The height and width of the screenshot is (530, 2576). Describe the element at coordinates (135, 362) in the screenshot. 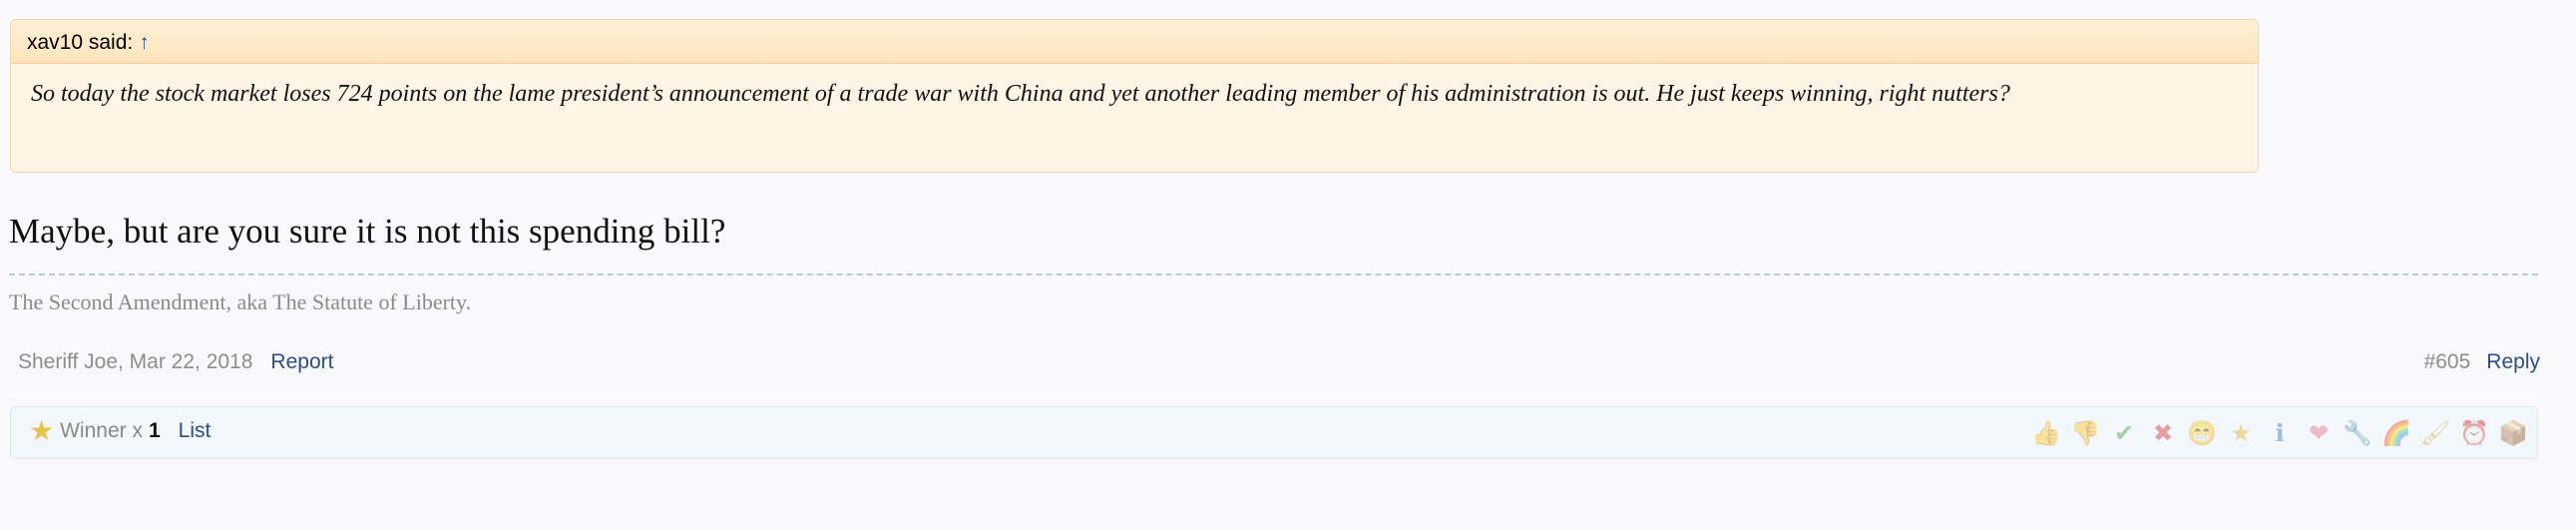

I see `author-date: Sheriff Joe, Mar 22, 2018` at that location.